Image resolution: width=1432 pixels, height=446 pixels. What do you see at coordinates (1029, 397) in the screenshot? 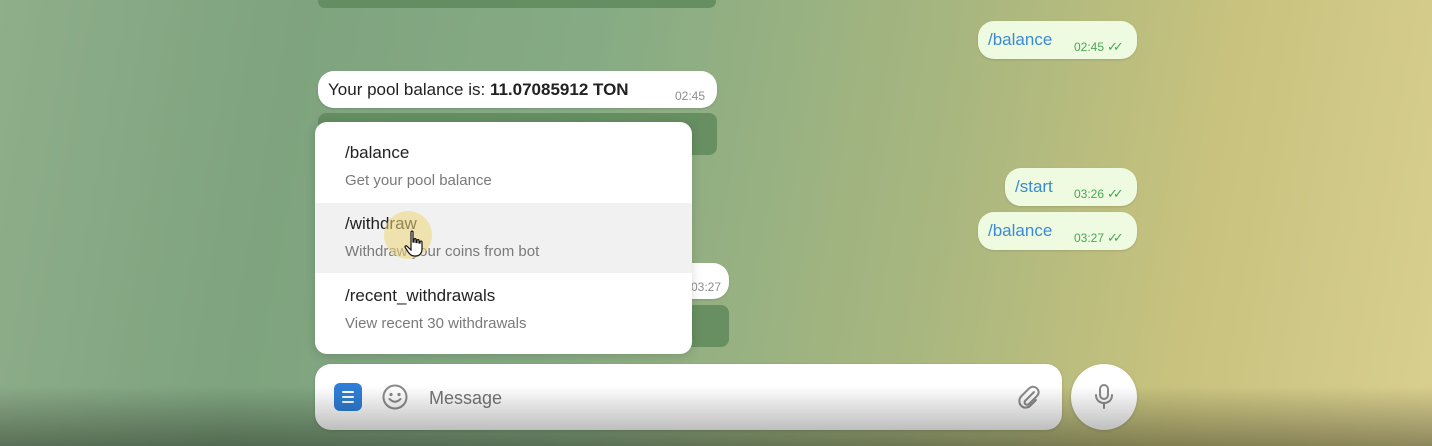
I see `paperclip-icon` at bounding box center [1029, 397].